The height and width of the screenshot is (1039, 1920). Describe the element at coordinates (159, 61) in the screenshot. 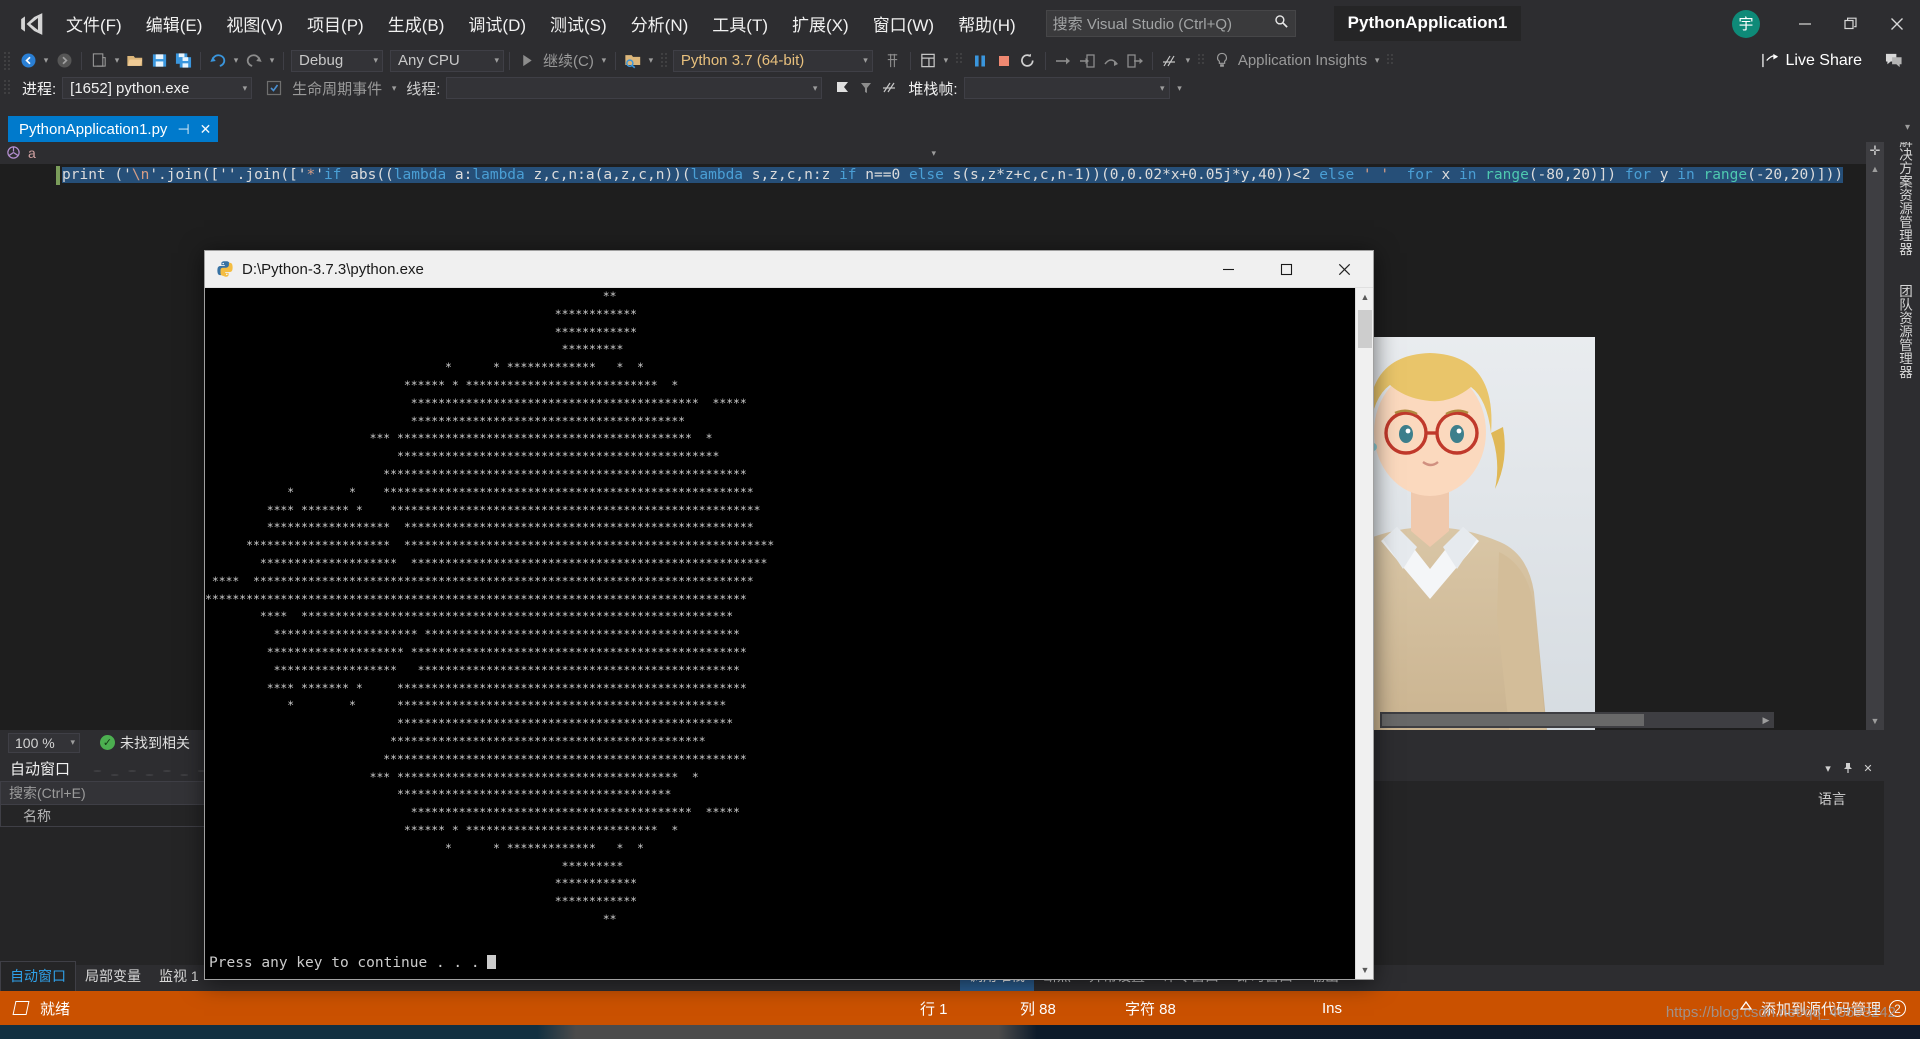

I see `save-icon` at that location.